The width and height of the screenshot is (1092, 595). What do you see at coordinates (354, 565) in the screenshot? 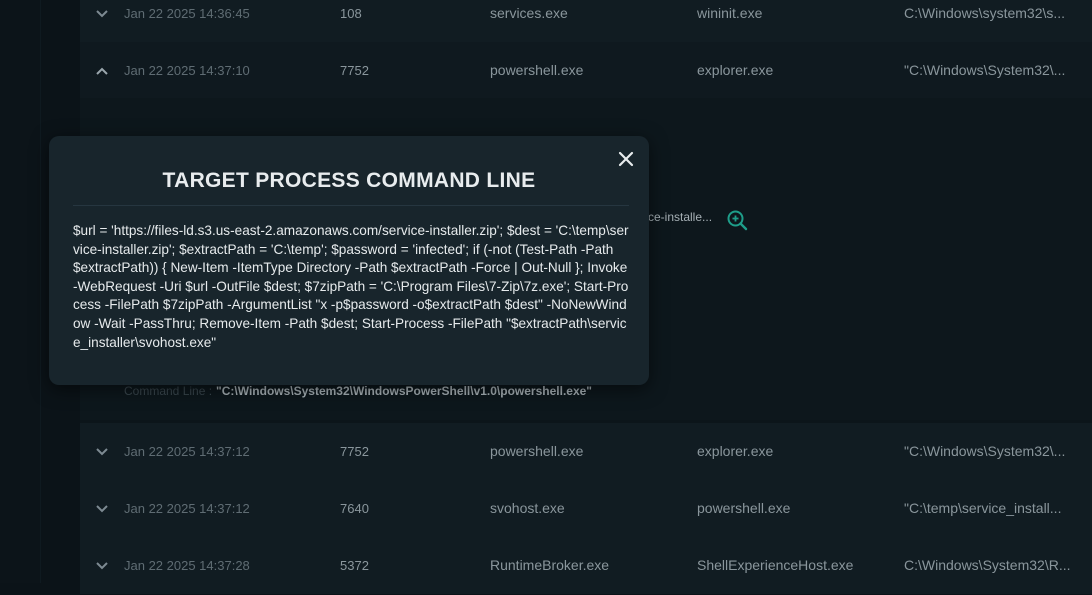
I see `row-pid: 5372` at bounding box center [354, 565].